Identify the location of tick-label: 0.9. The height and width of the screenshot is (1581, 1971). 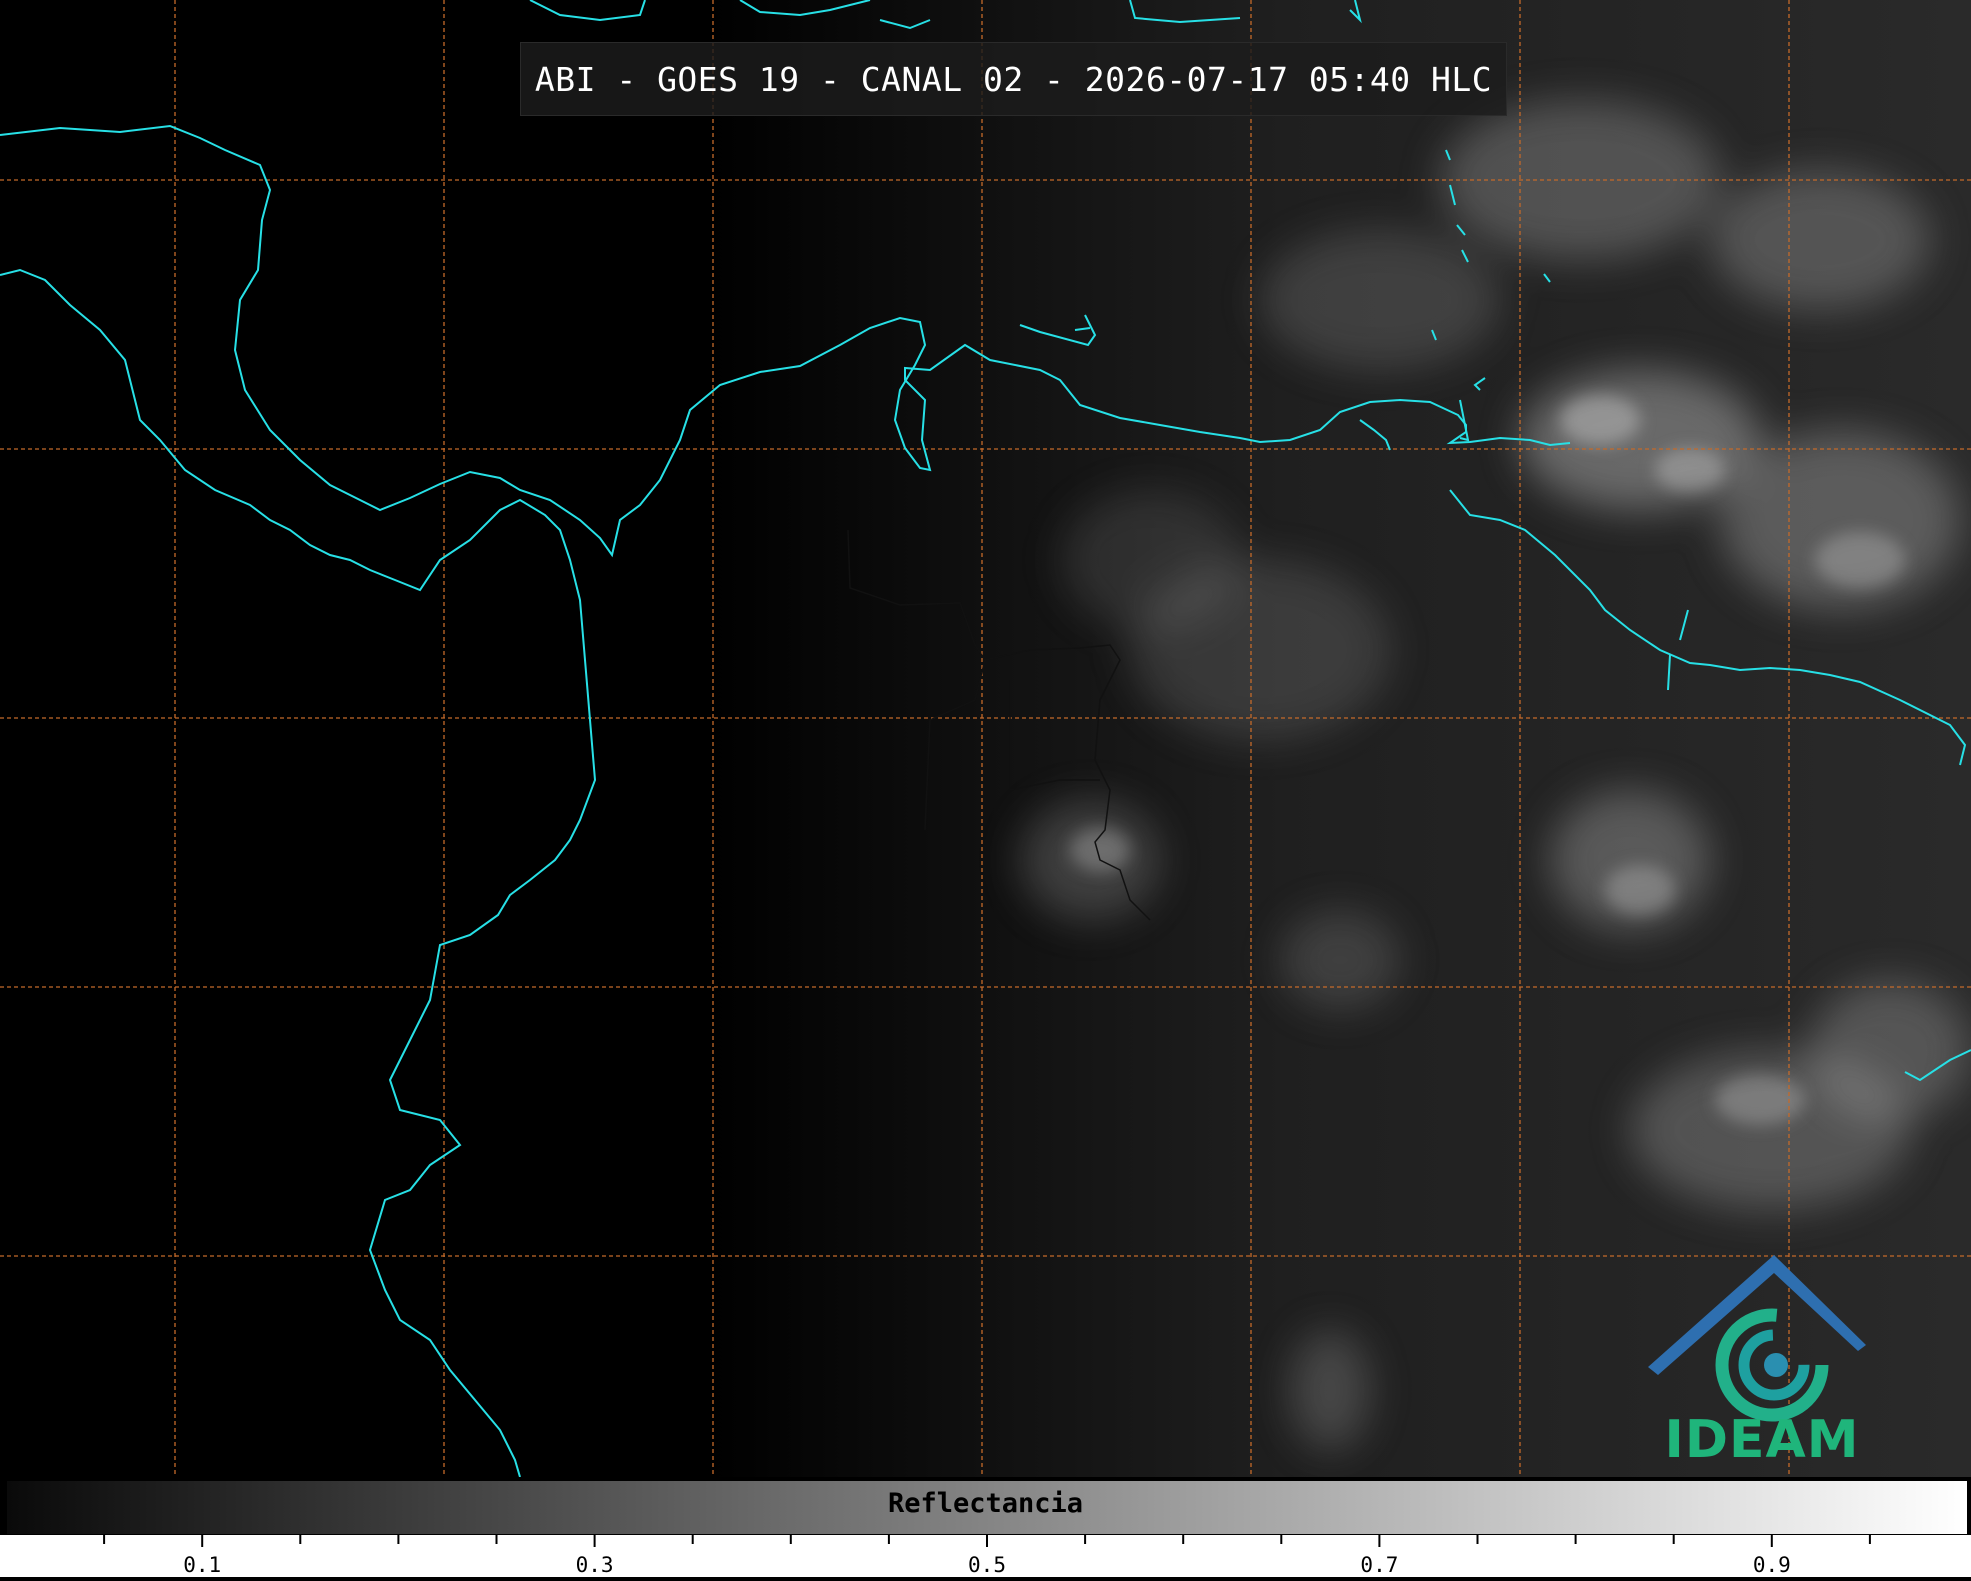
(1771, 1565).